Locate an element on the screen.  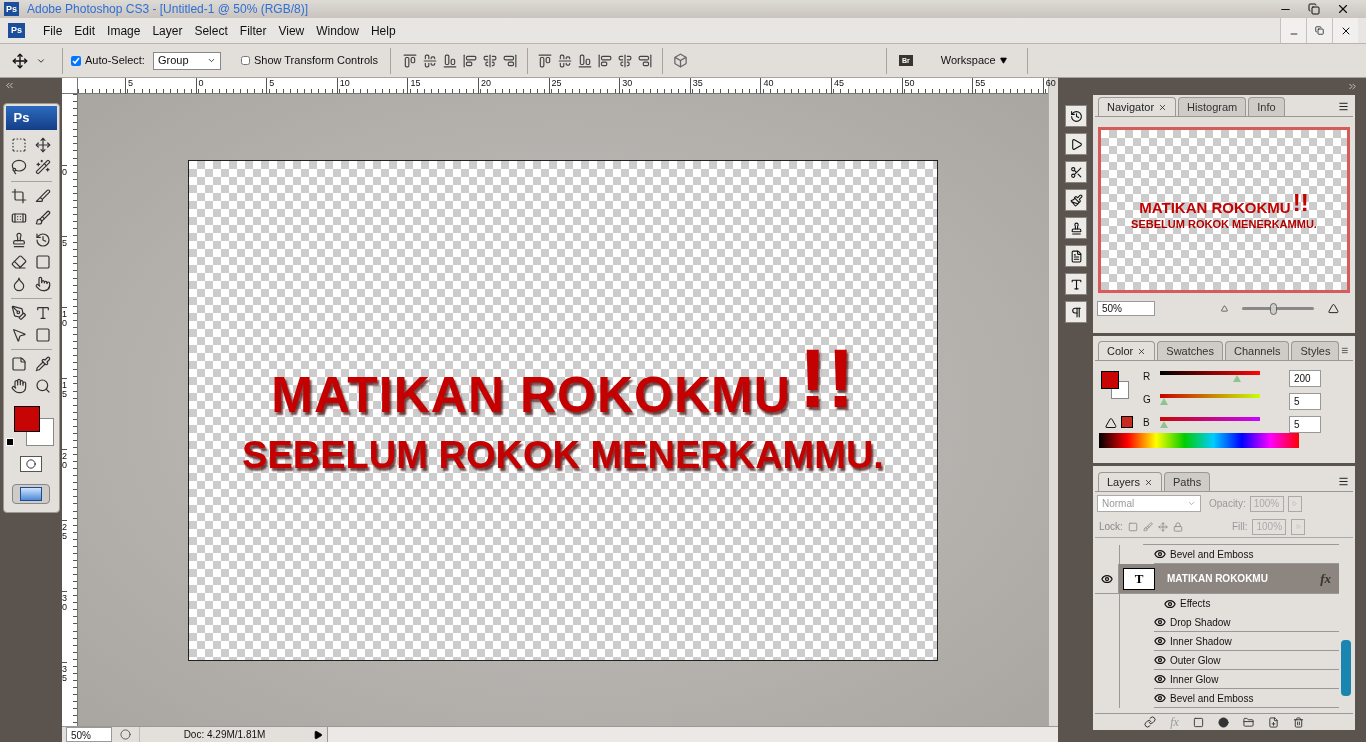
brush-icon is located at coordinates (43, 218).